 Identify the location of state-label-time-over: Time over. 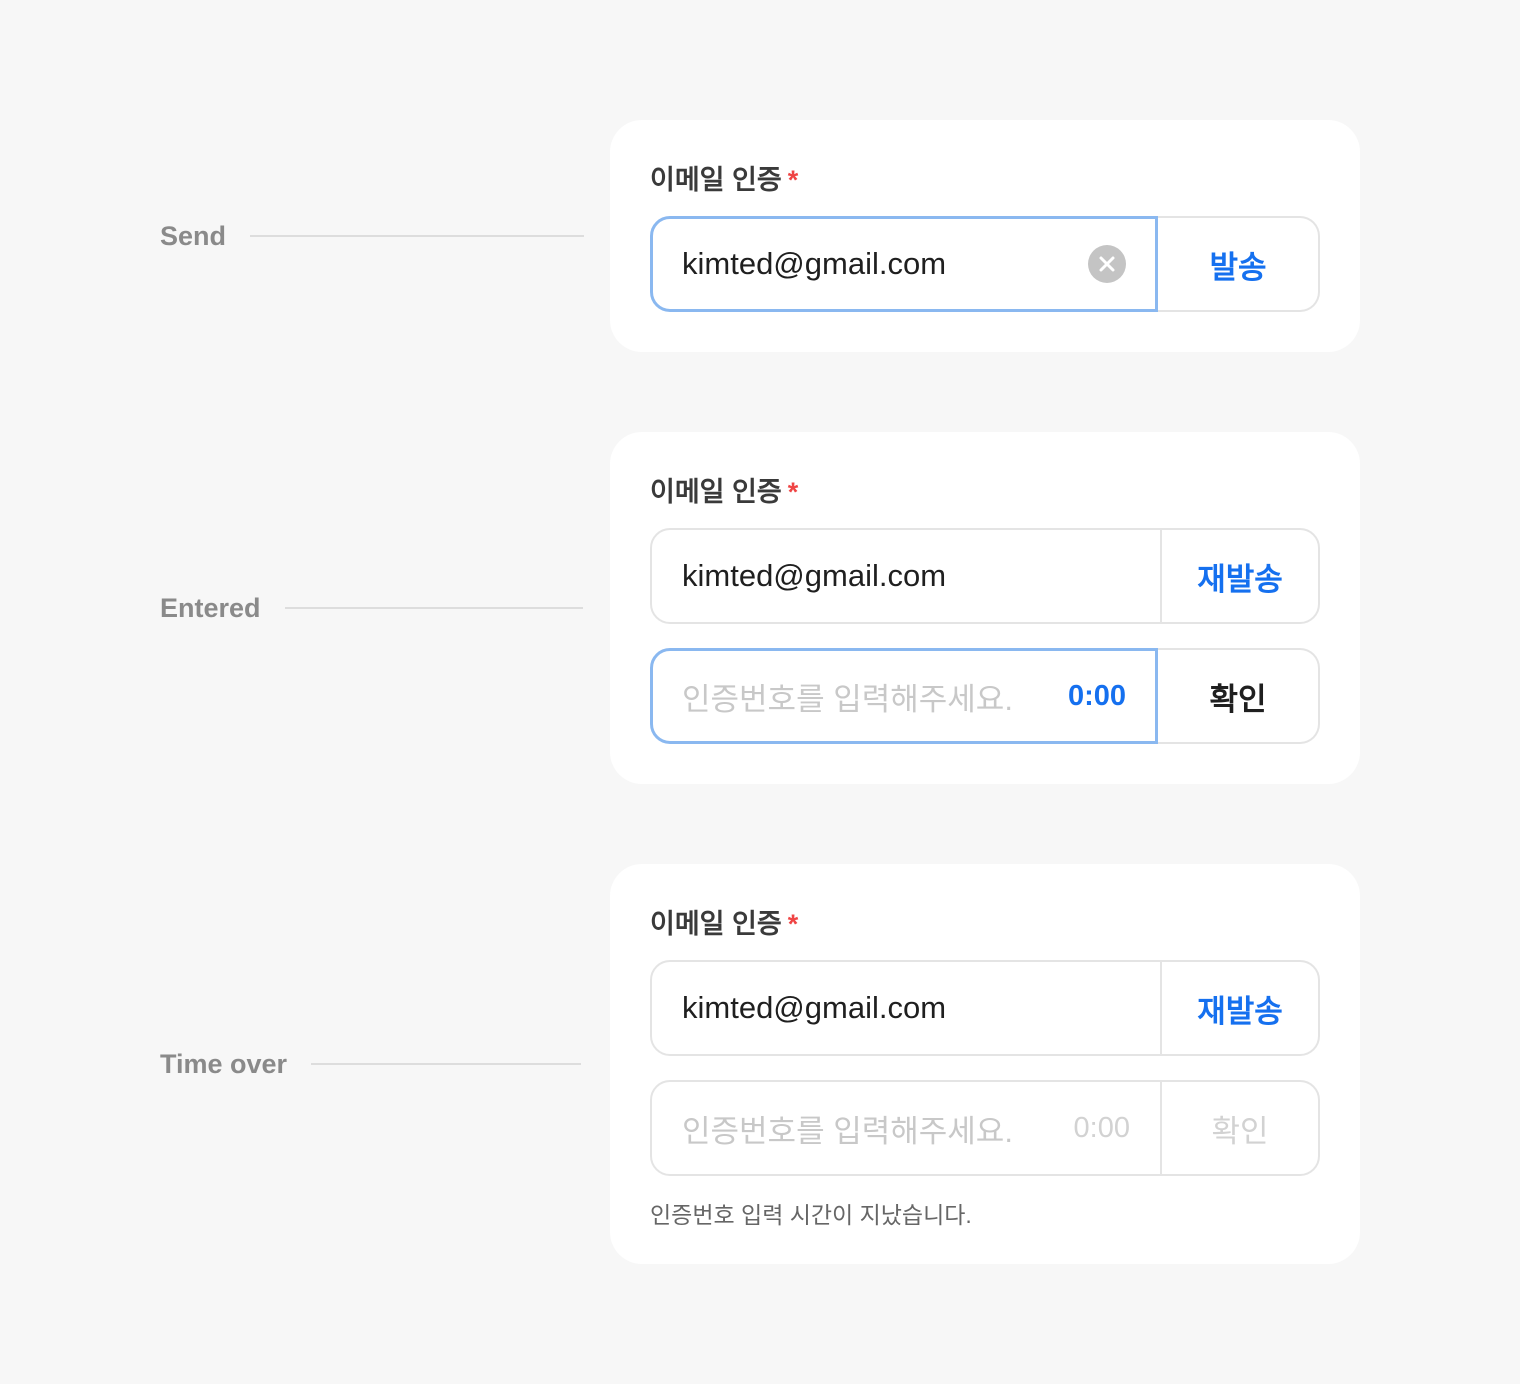
(371, 1064).